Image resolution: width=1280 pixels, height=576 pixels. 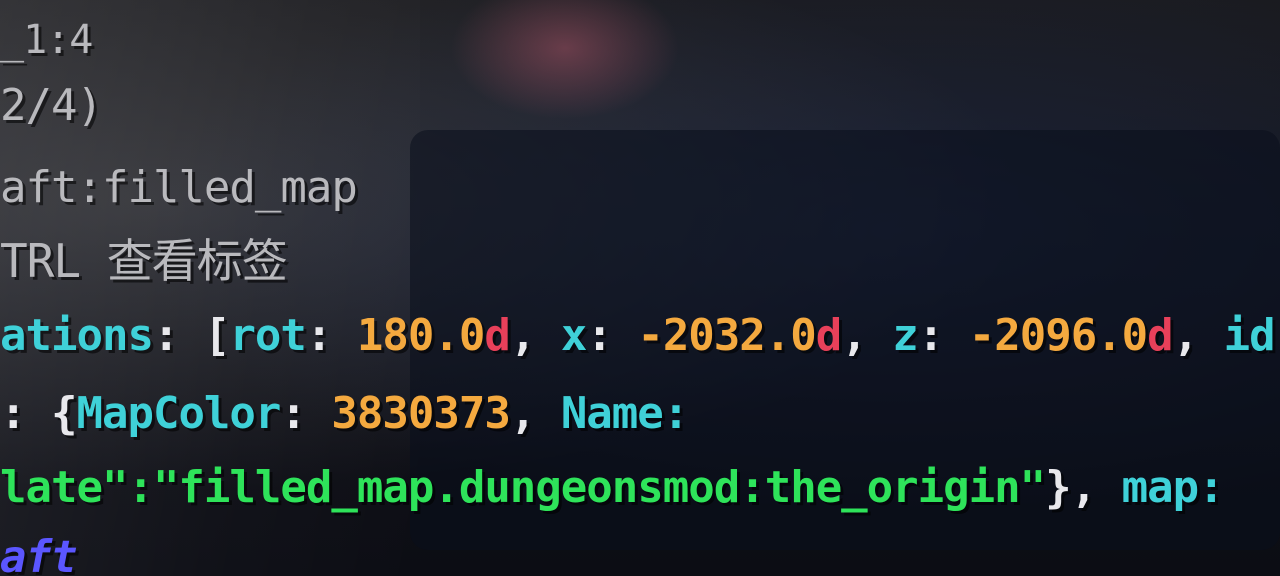 What do you see at coordinates (420, 335) in the screenshot?
I see `nbt-value-rot: 180.0` at bounding box center [420, 335].